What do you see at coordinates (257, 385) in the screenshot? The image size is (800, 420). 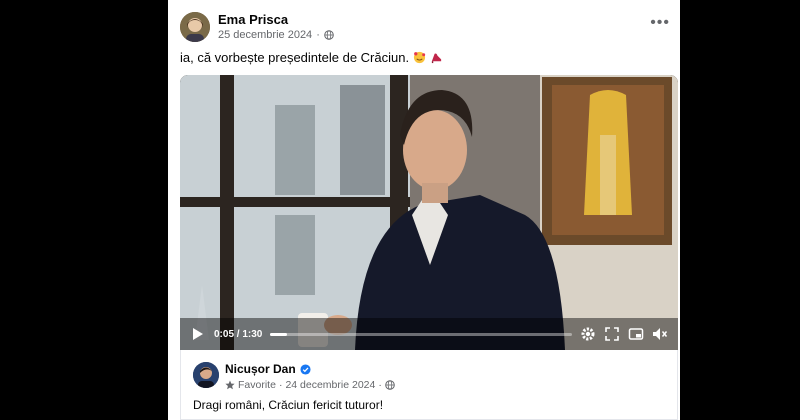 I see `favorite-label: Favorite` at bounding box center [257, 385].